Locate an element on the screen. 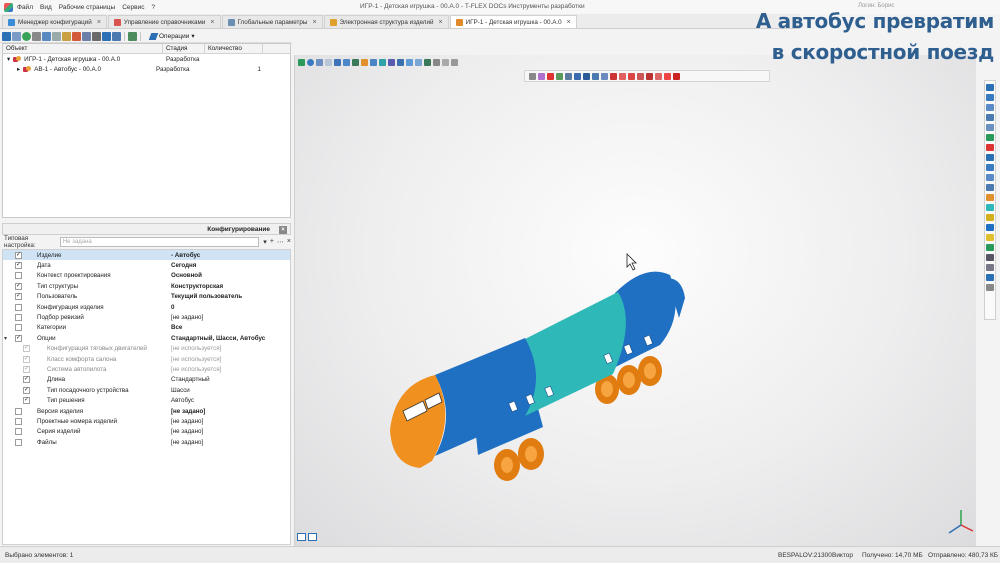 The image size is (1000, 563). tab-config-manager: Менеджер конфигураций × is located at coordinates (54, 21).